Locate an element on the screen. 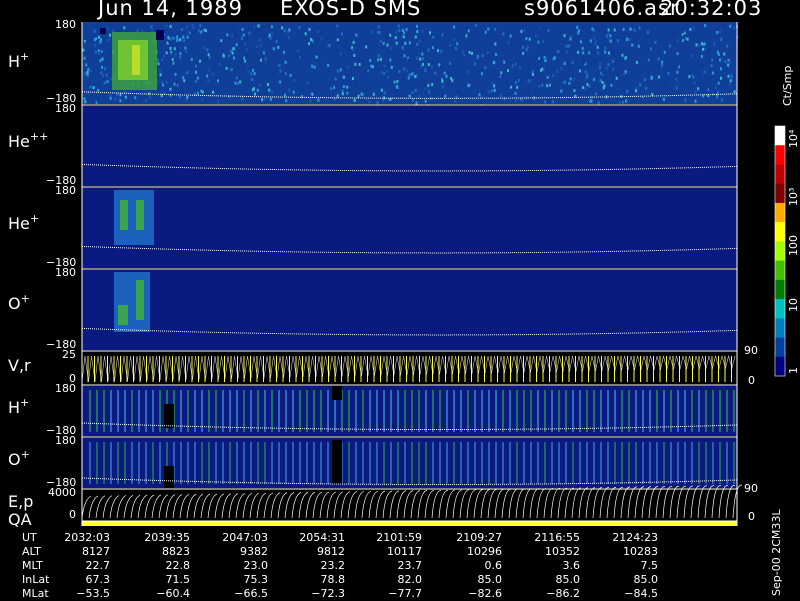 The height and width of the screenshot is (601, 800). ephemeris-value: 2116:55 is located at coordinates (557, 537).